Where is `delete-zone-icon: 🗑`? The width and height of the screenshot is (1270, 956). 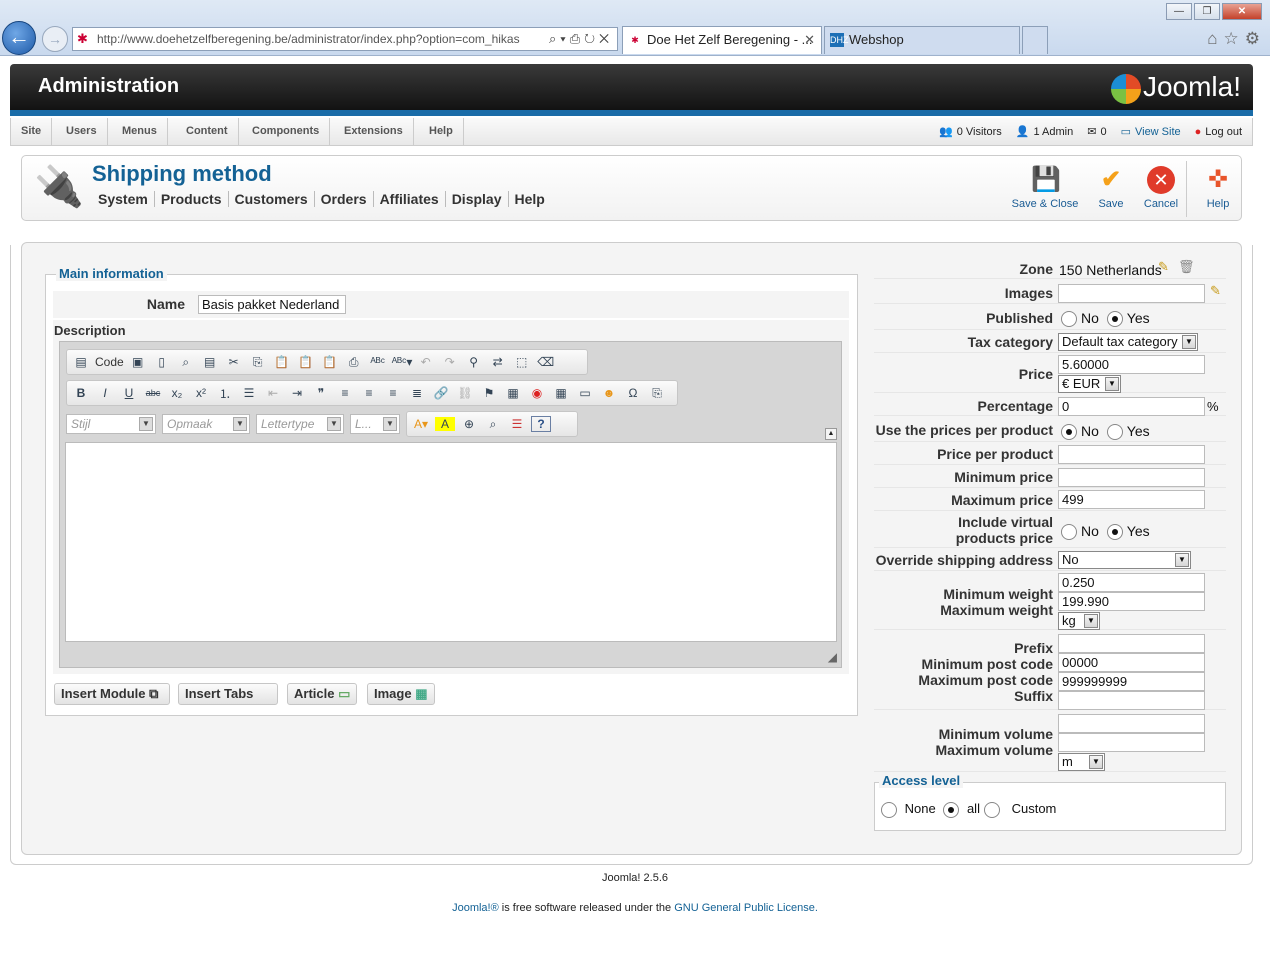
delete-zone-icon: 🗑 is located at coordinates (1186, 267).